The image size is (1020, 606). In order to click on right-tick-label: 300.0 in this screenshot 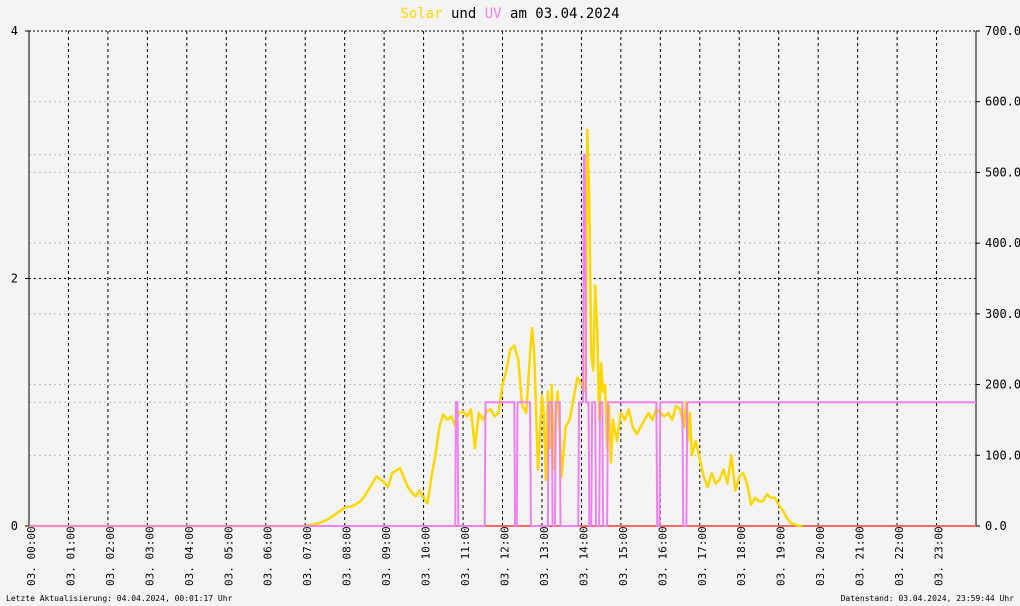, I will do `click(1002, 314)`.